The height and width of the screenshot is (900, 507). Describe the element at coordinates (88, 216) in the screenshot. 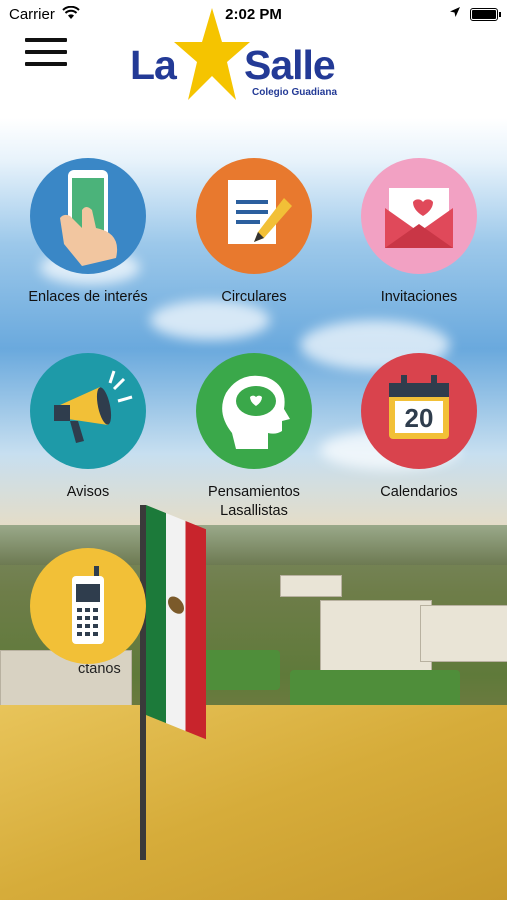

I see `phone-hand-icon` at that location.